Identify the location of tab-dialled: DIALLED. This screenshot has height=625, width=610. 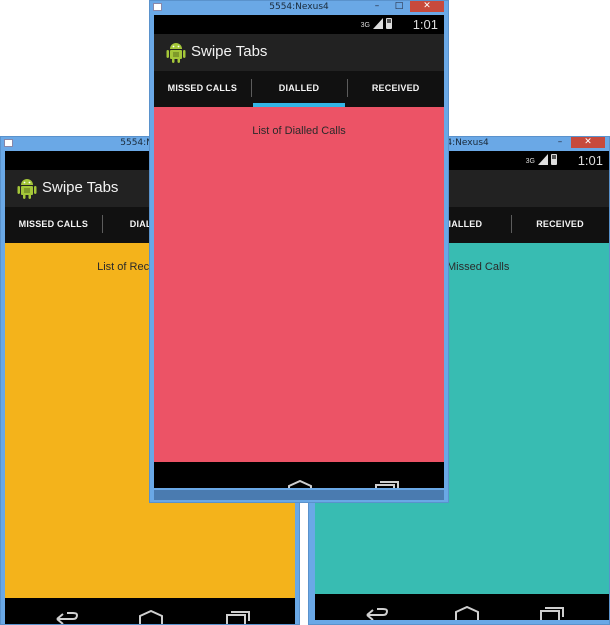
(299, 89).